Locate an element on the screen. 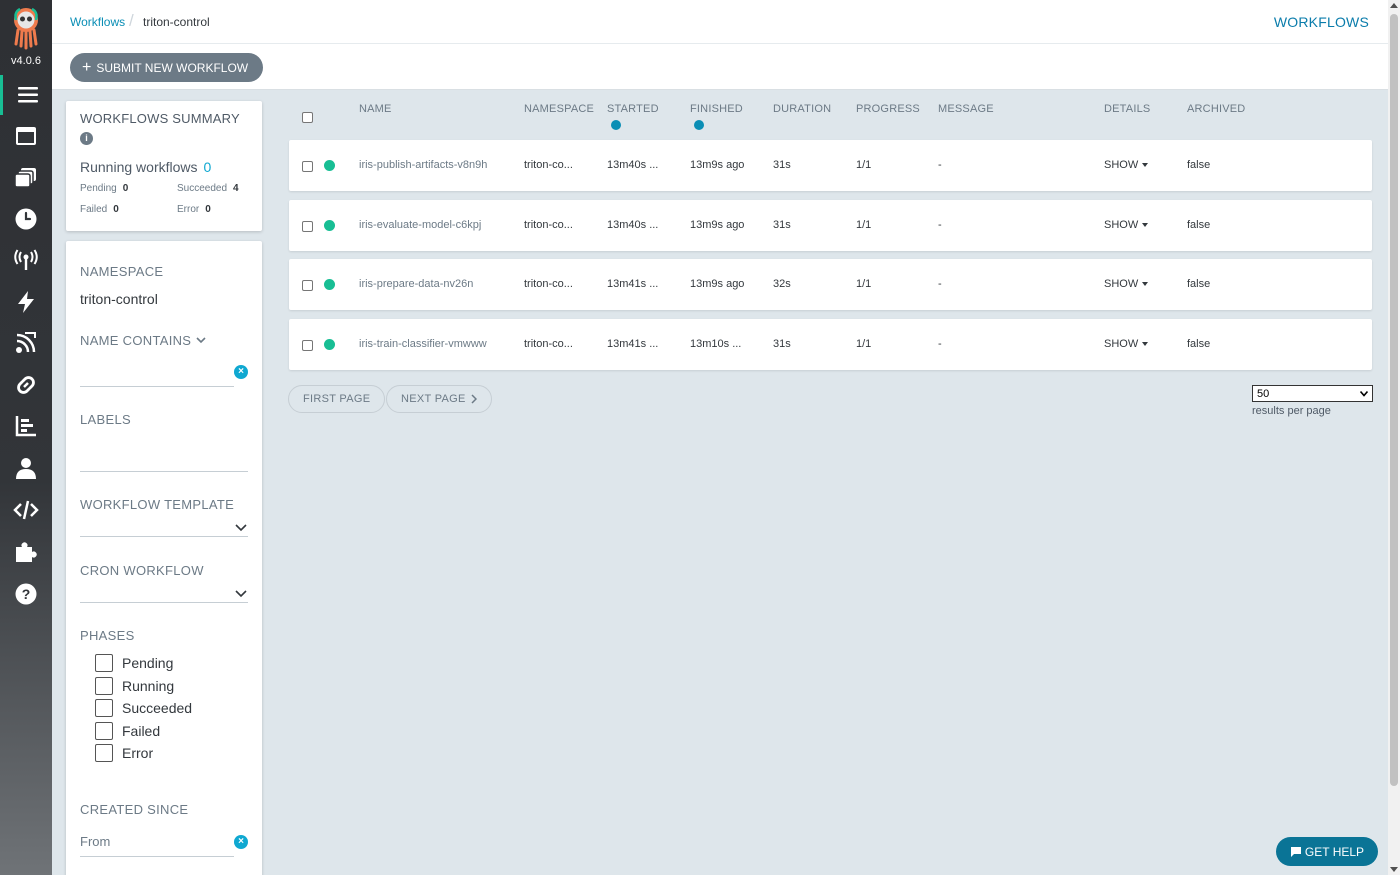  chat-icon is located at coordinates (1295, 851).